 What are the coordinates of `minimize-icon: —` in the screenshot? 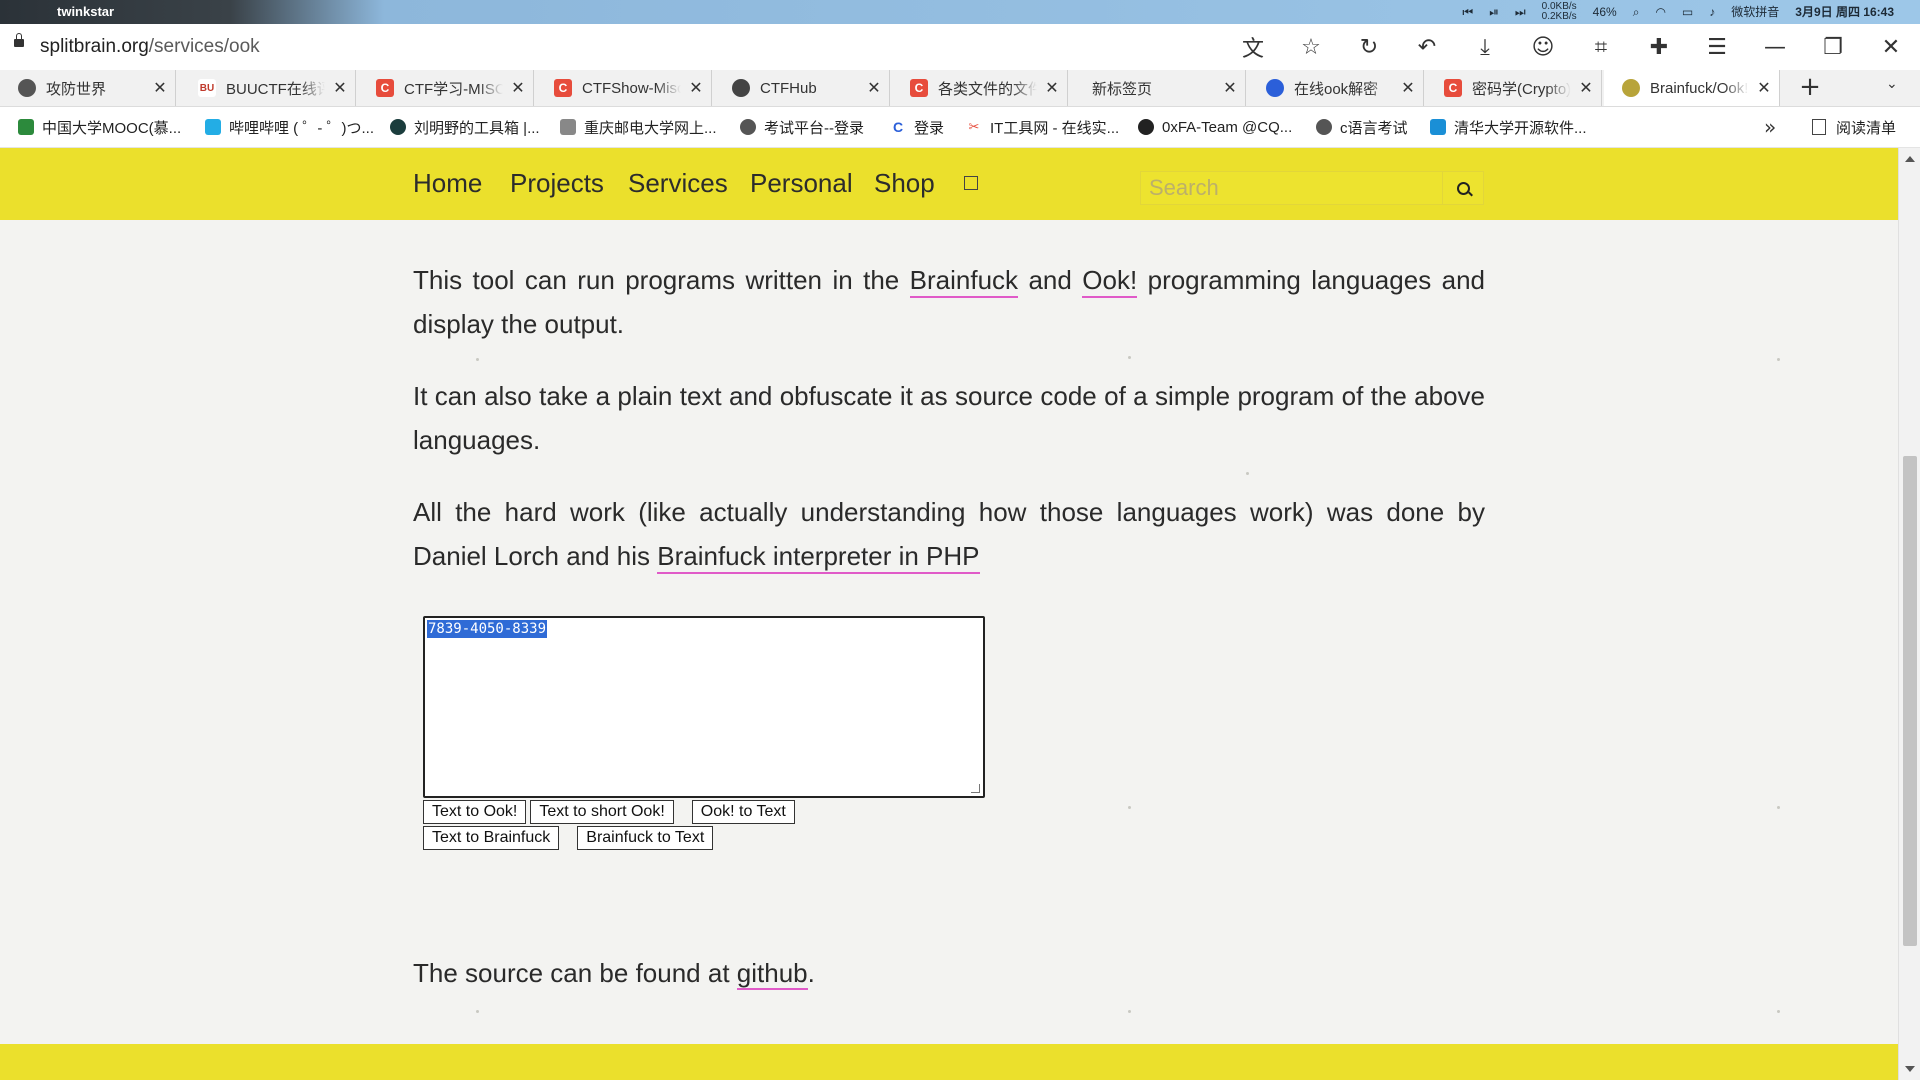 It's located at (1775, 47).